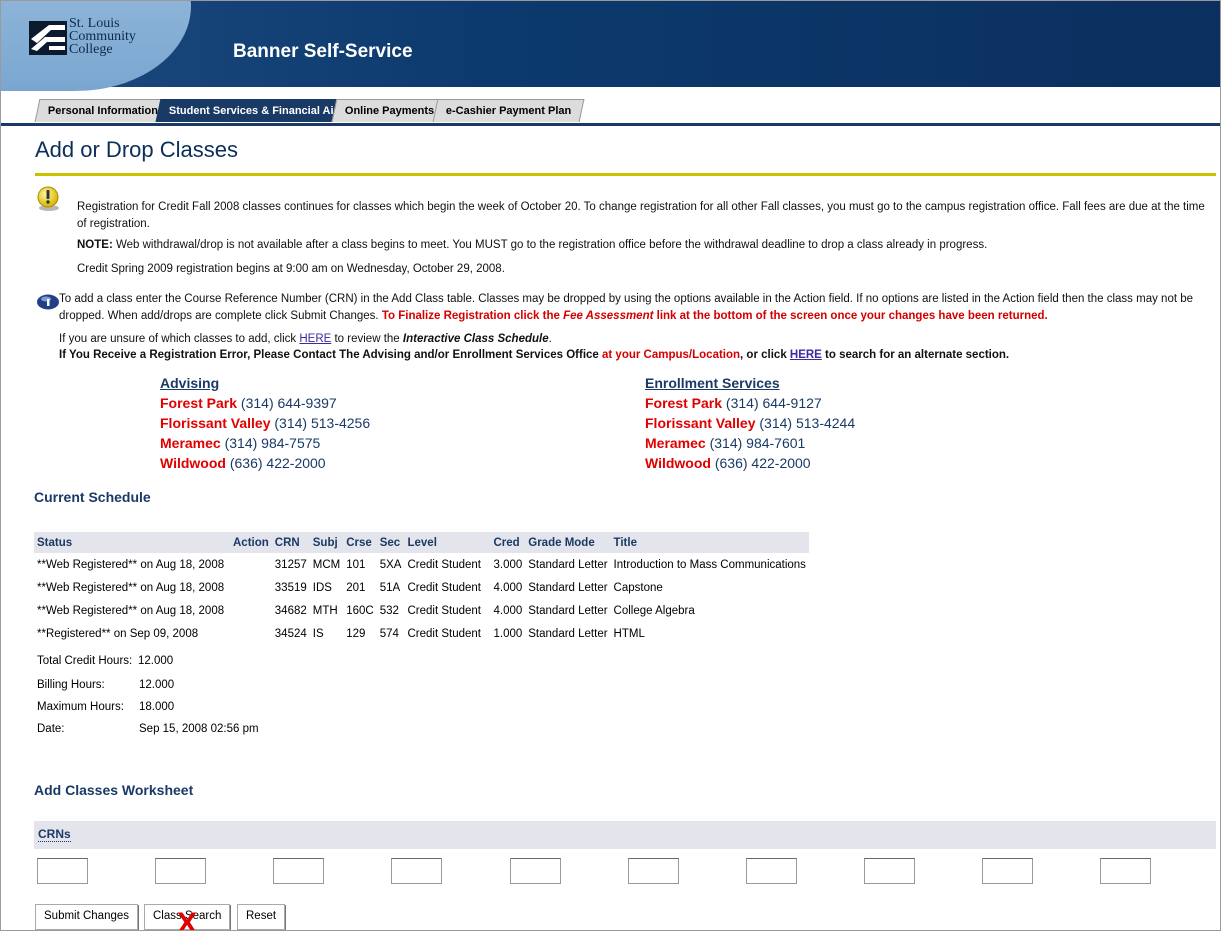  I want to click on college-logo: St. Louis Community College, so click(109, 37).